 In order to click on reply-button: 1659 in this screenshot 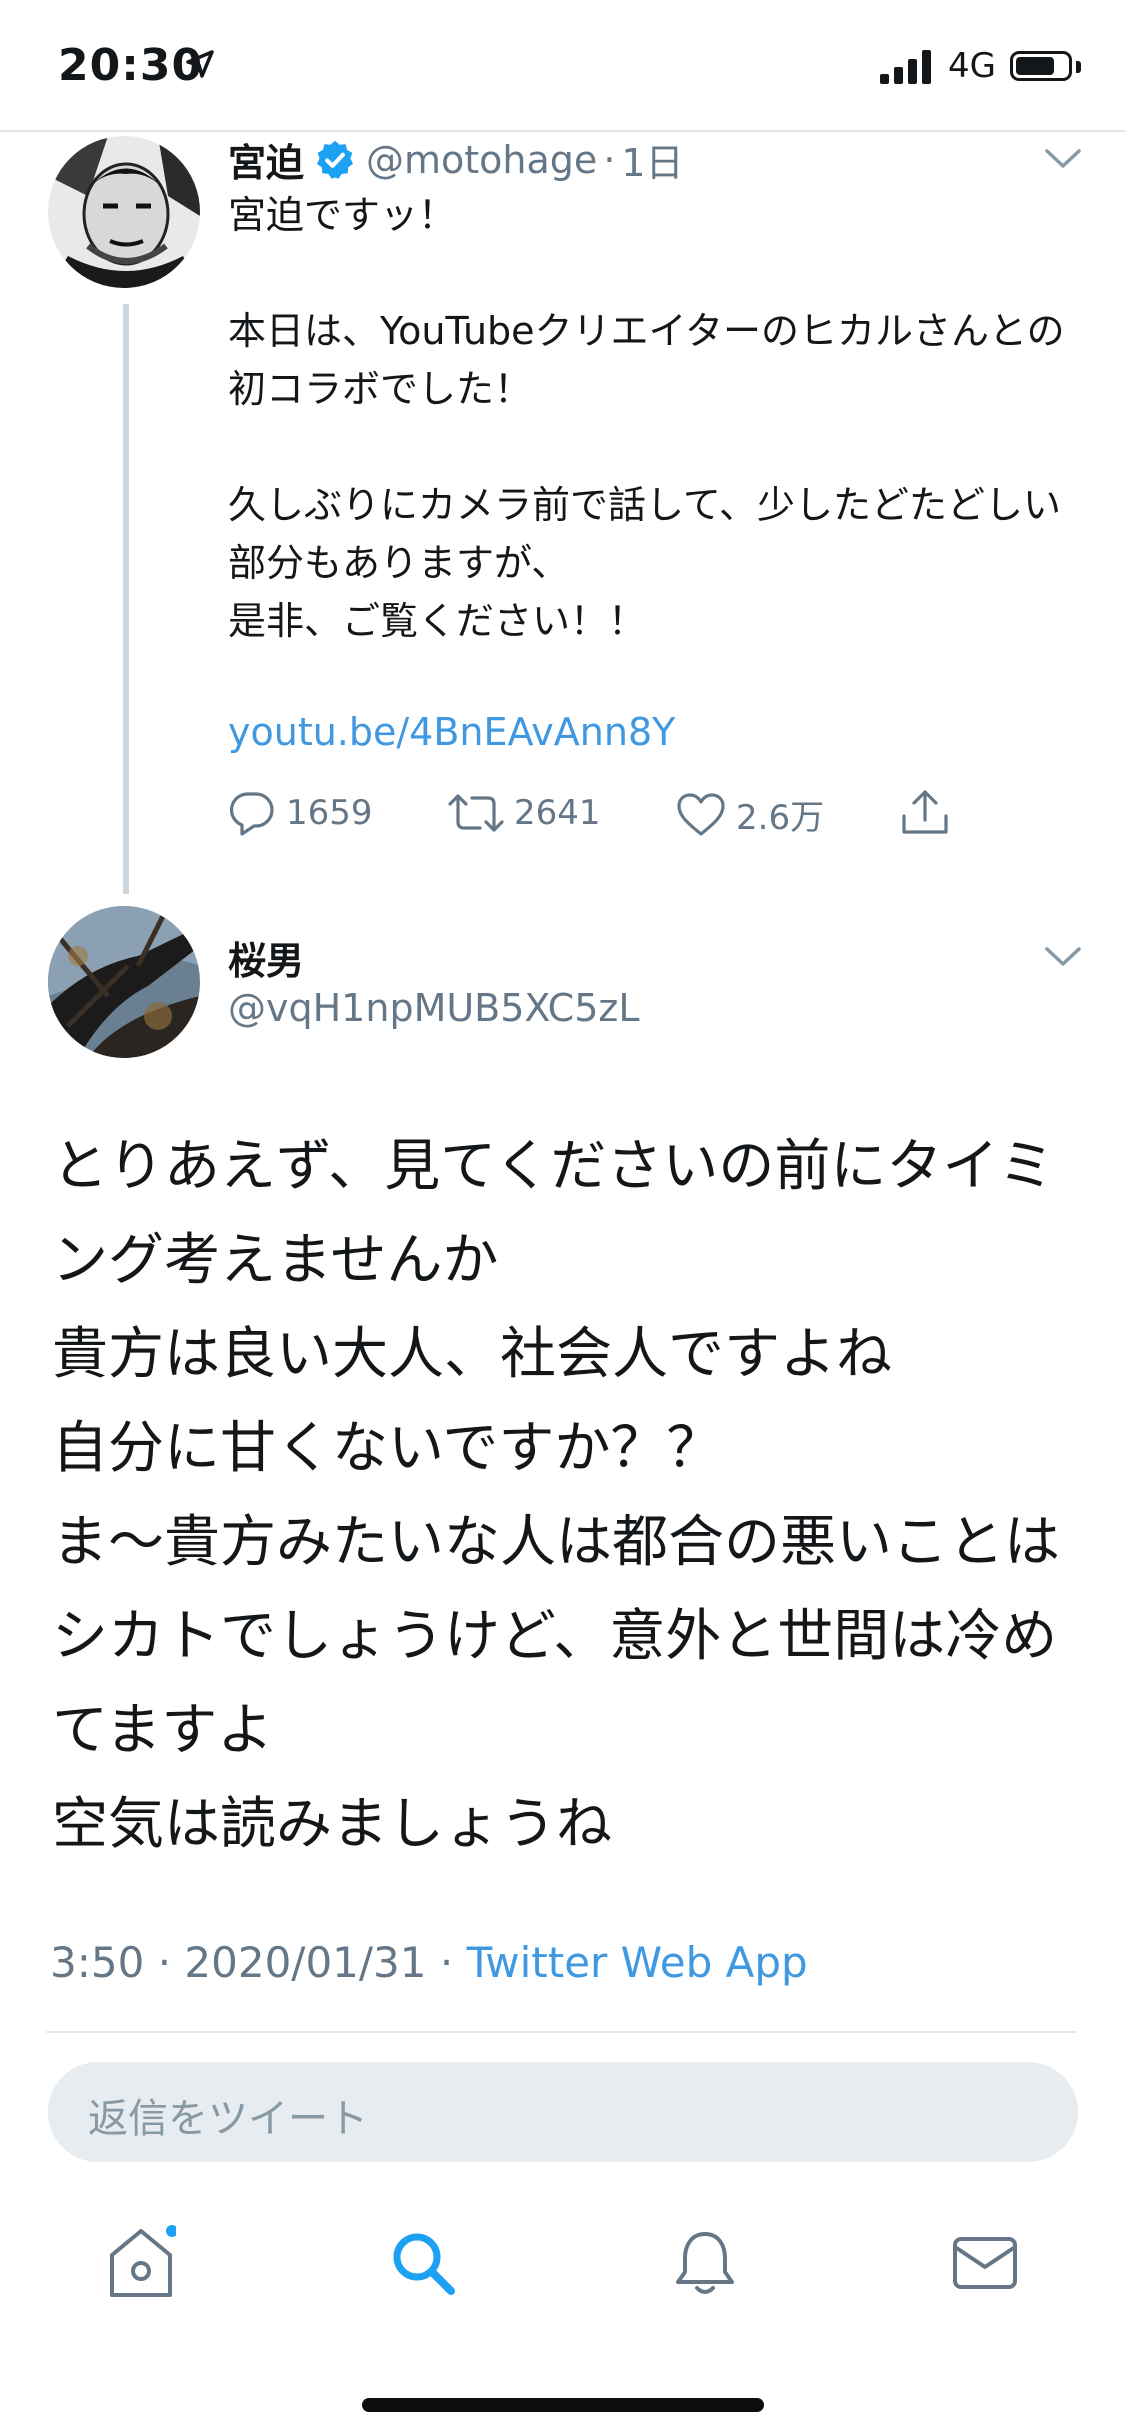, I will do `click(300, 813)`.